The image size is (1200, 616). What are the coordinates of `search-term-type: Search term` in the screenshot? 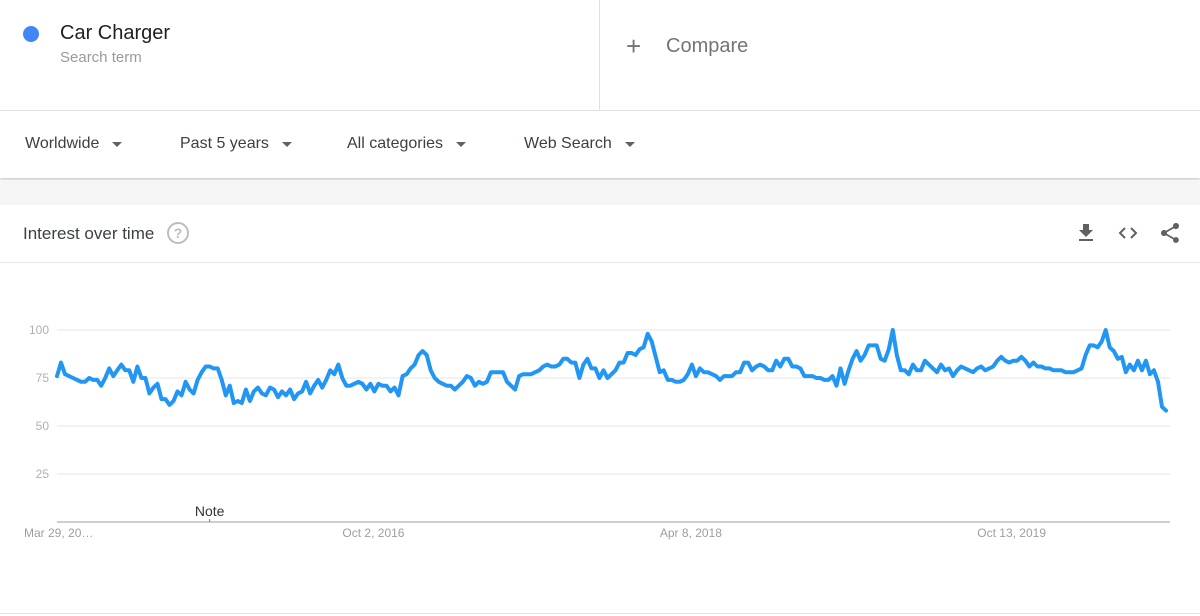 It's located at (101, 57).